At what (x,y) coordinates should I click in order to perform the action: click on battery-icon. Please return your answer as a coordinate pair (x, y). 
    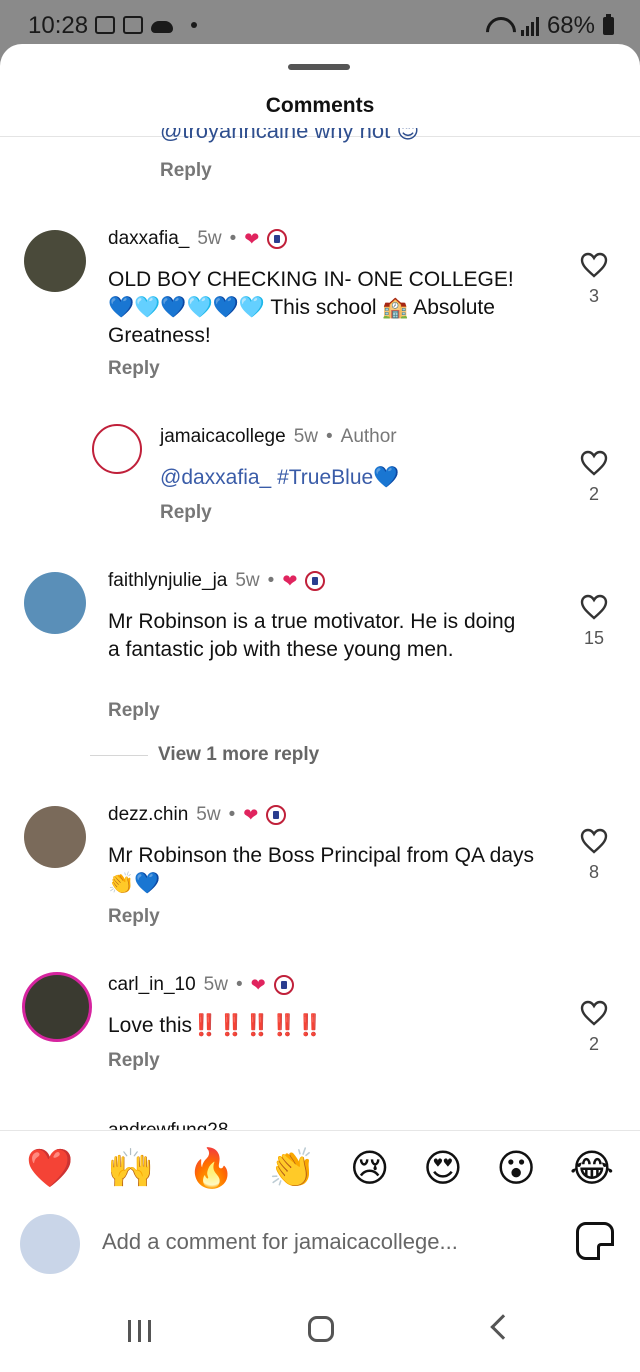
    Looking at the image, I should click on (608, 24).